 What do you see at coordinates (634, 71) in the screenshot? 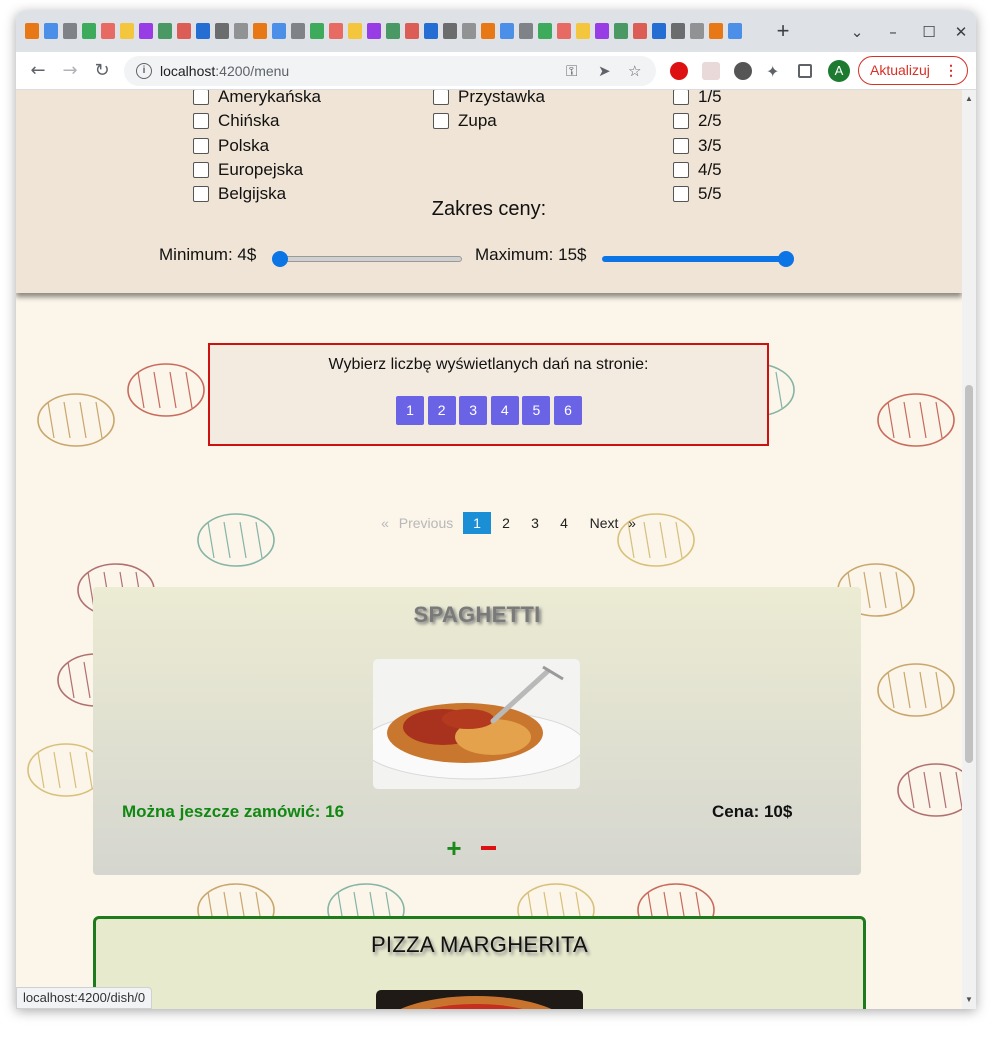
I see `bookmark-star-icon: ☆` at bounding box center [634, 71].